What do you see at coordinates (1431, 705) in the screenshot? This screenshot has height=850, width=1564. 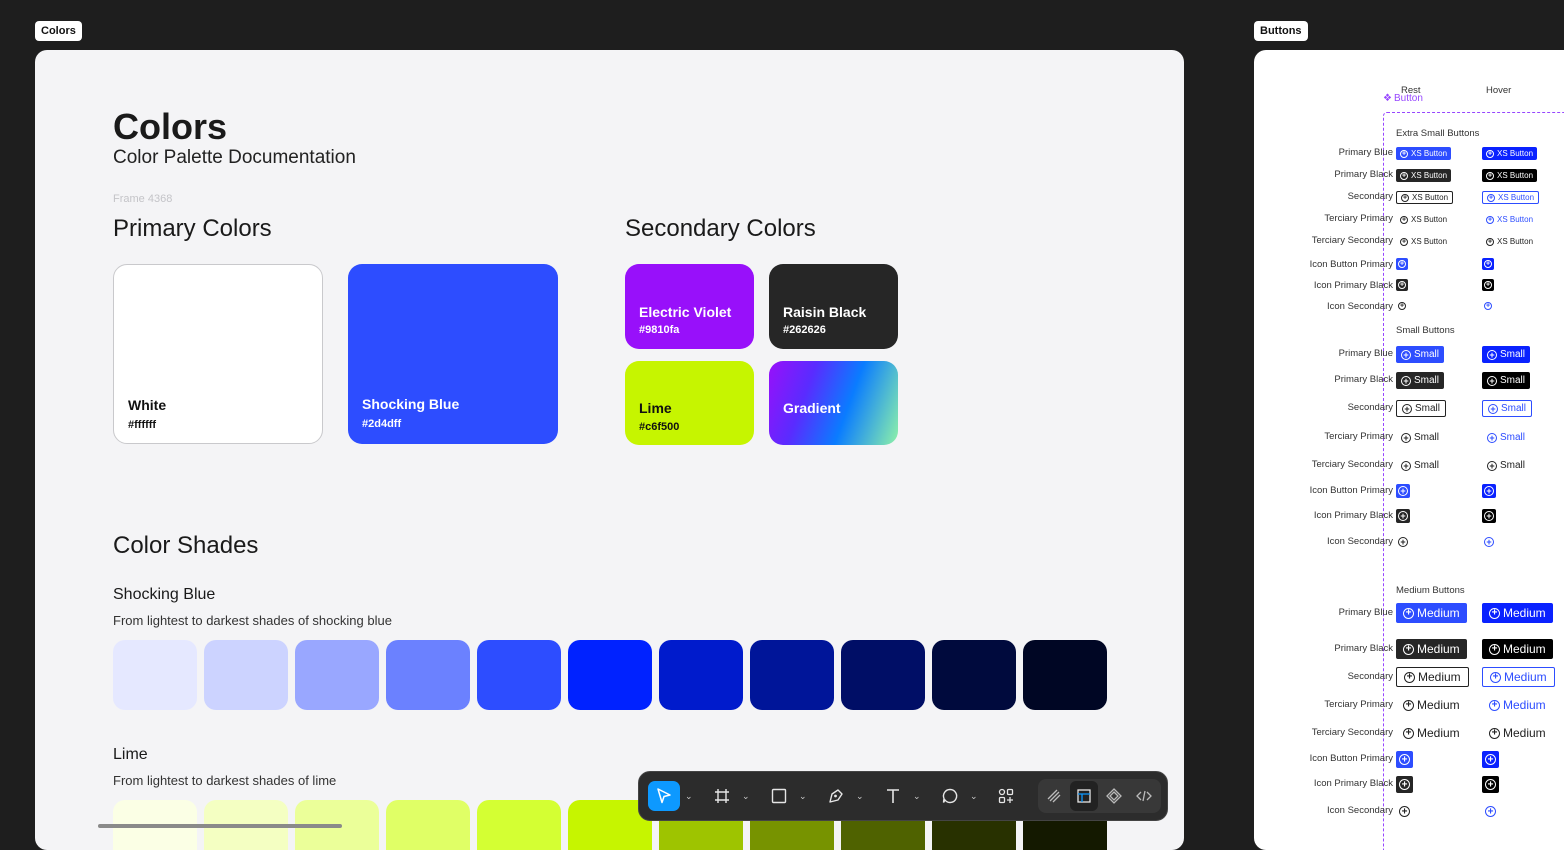 I see `md-terciary-primary-rest: Medium` at bounding box center [1431, 705].